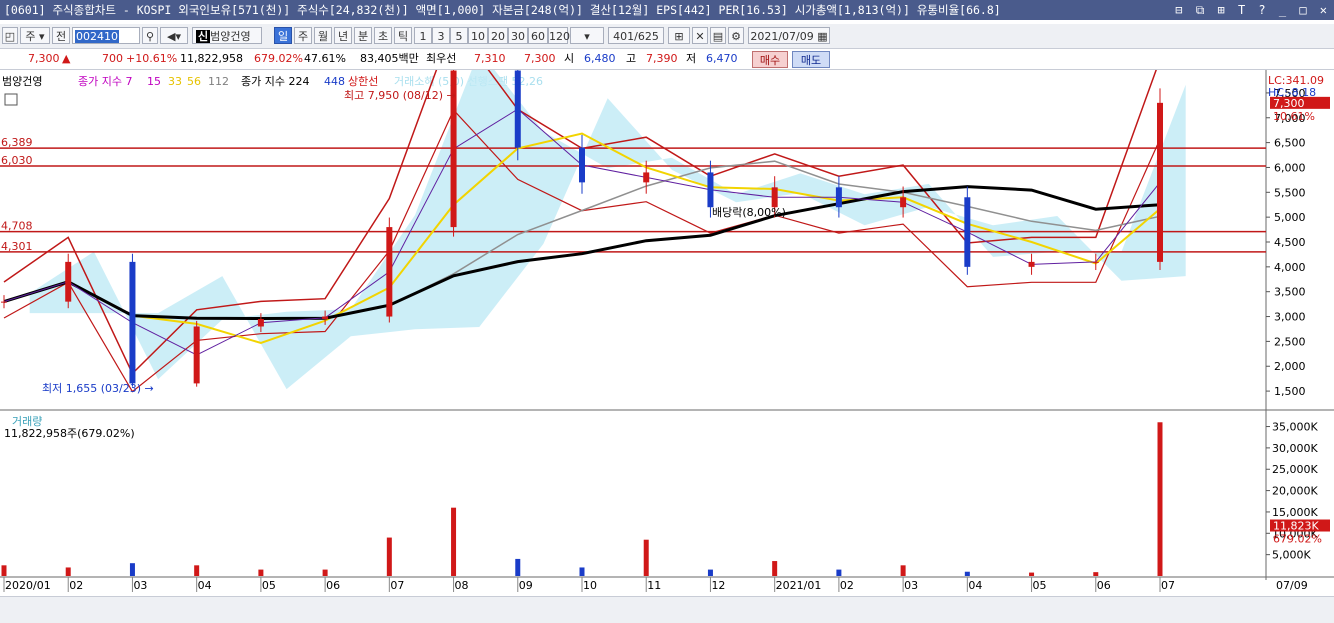 The image size is (1334, 623). What do you see at coordinates (498, 35) in the screenshot?
I see `interval-20: 20` at bounding box center [498, 35].